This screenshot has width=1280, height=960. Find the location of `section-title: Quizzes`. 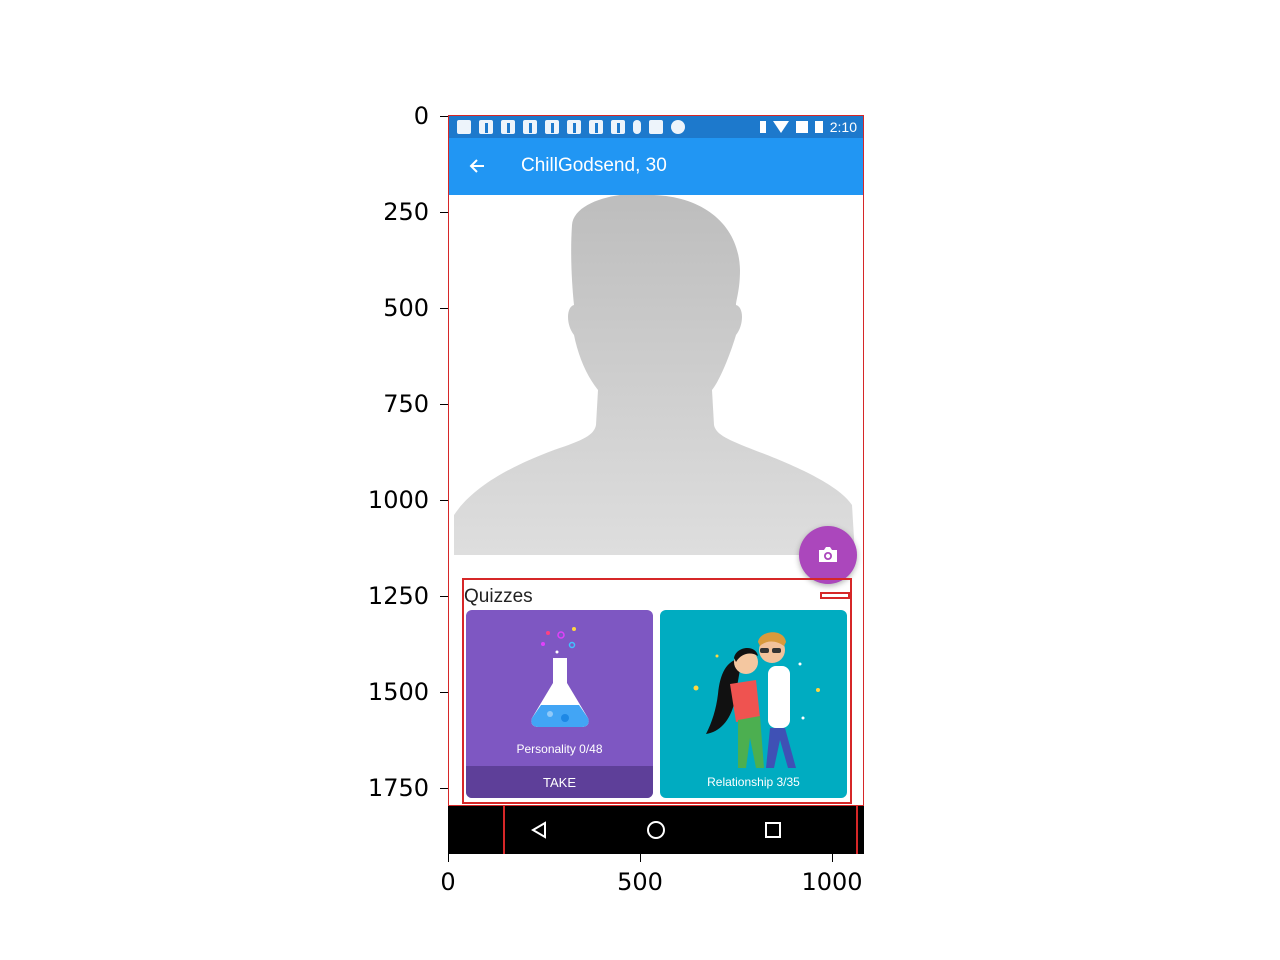

section-title: Quizzes is located at coordinates (498, 596).